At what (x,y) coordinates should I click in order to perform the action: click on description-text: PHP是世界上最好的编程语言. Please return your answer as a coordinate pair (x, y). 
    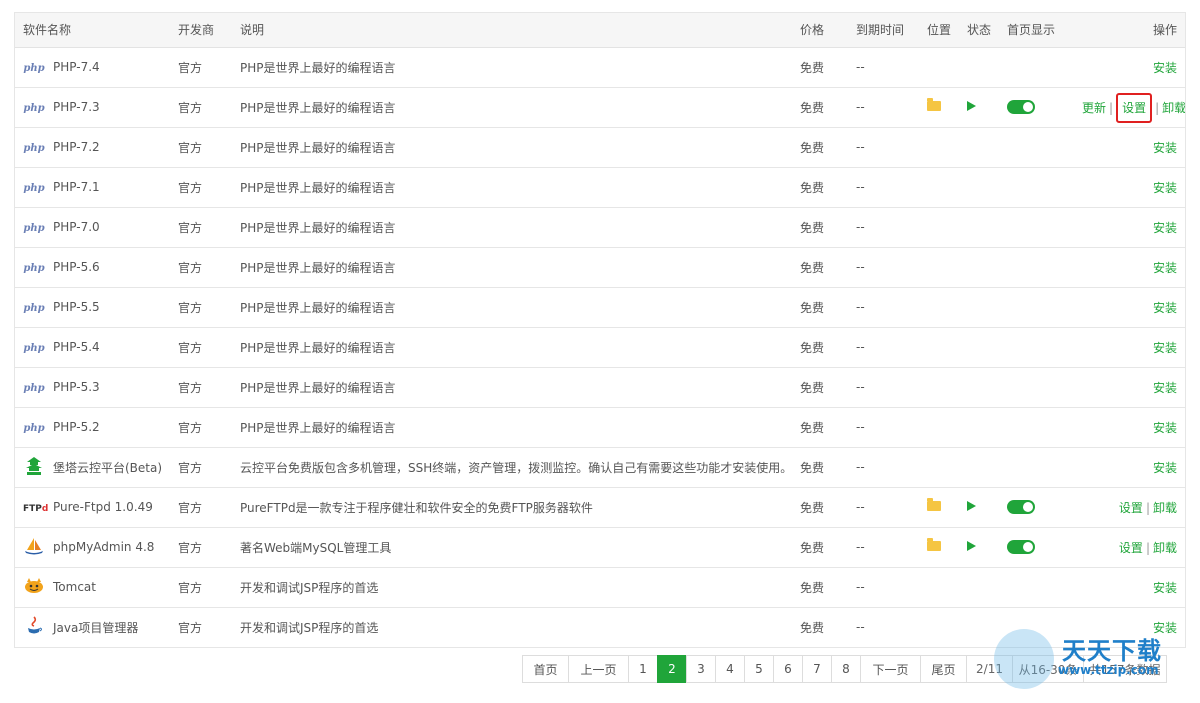
    Looking at the image, I should click on (318, 347).